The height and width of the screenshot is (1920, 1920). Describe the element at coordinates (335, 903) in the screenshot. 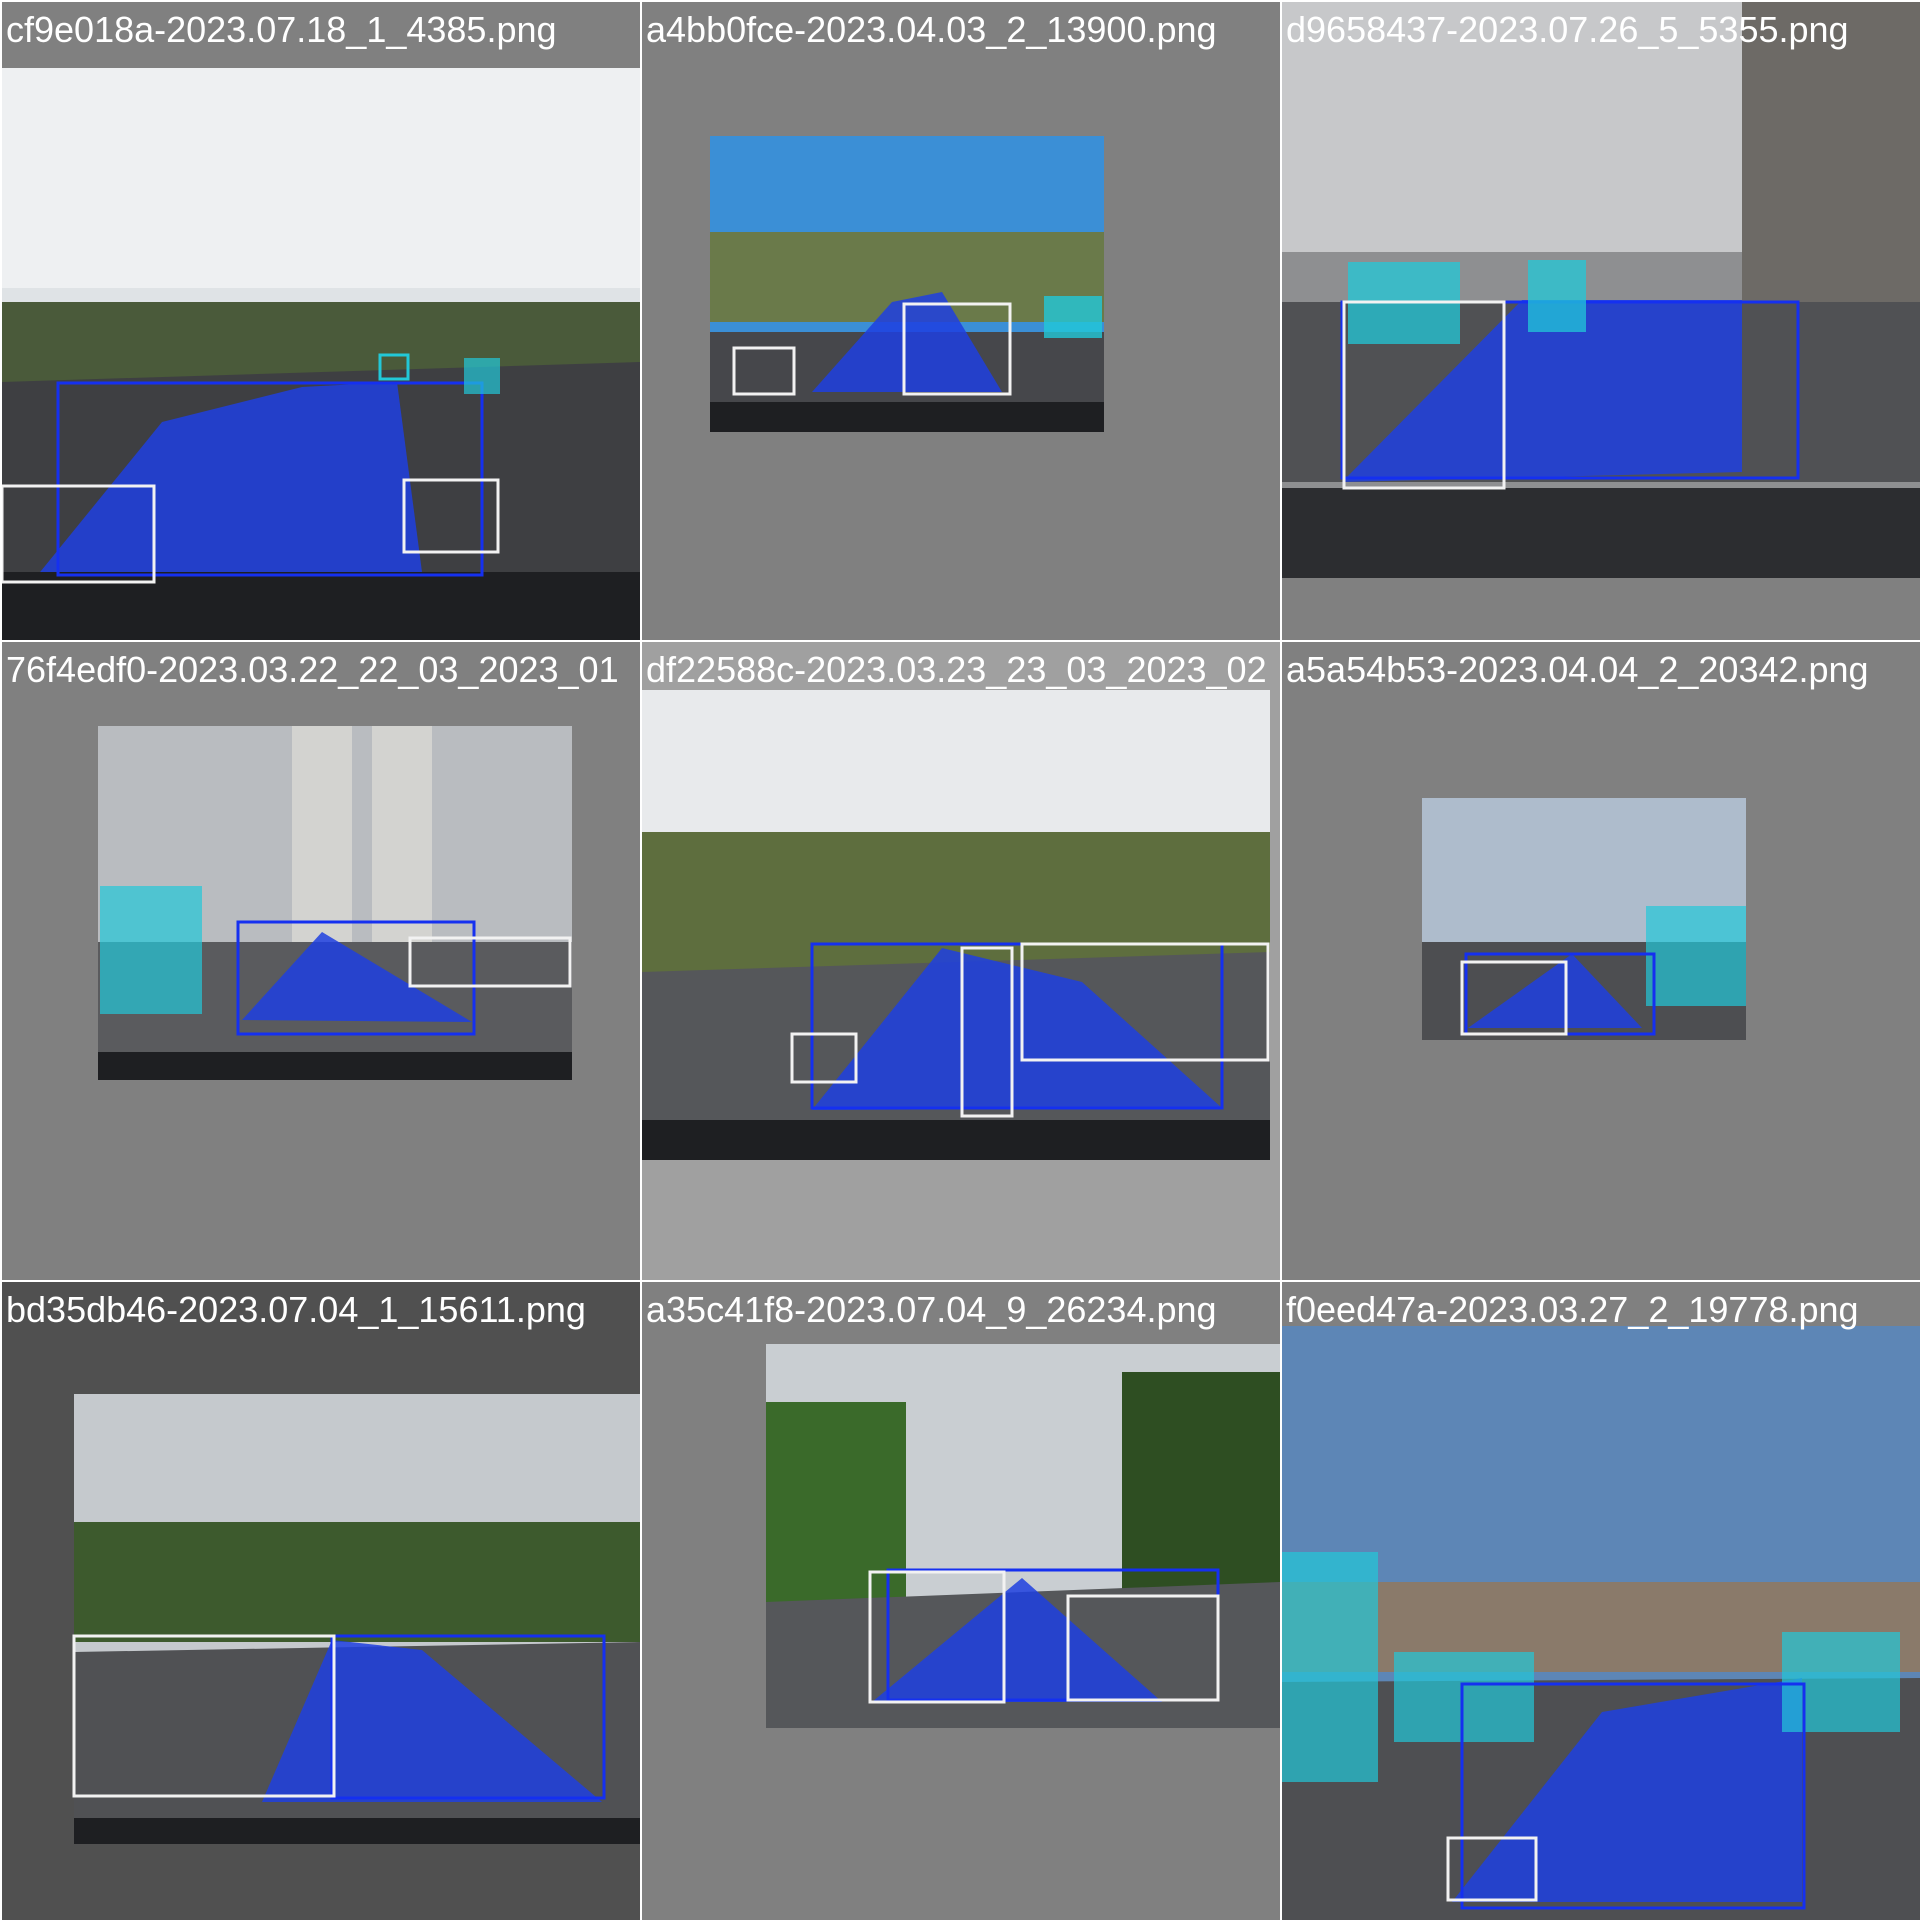

I see `tile-image-76f4edf0` at that location.